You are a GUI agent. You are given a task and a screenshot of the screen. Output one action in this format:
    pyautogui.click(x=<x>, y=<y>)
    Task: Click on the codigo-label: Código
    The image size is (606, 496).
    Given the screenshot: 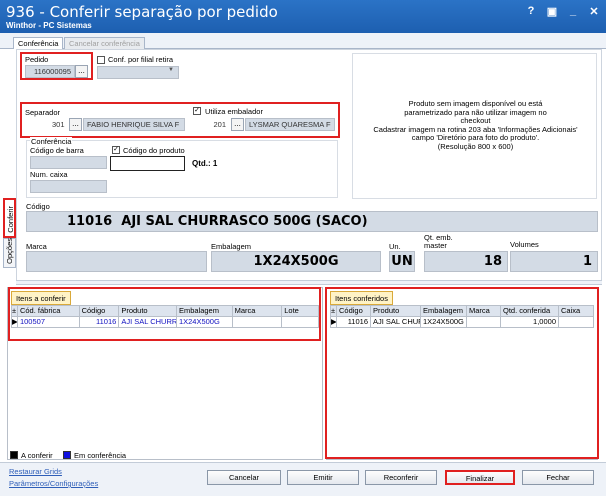 What is the action you would take?
    pyautogui.click(x=38, y=206)
    